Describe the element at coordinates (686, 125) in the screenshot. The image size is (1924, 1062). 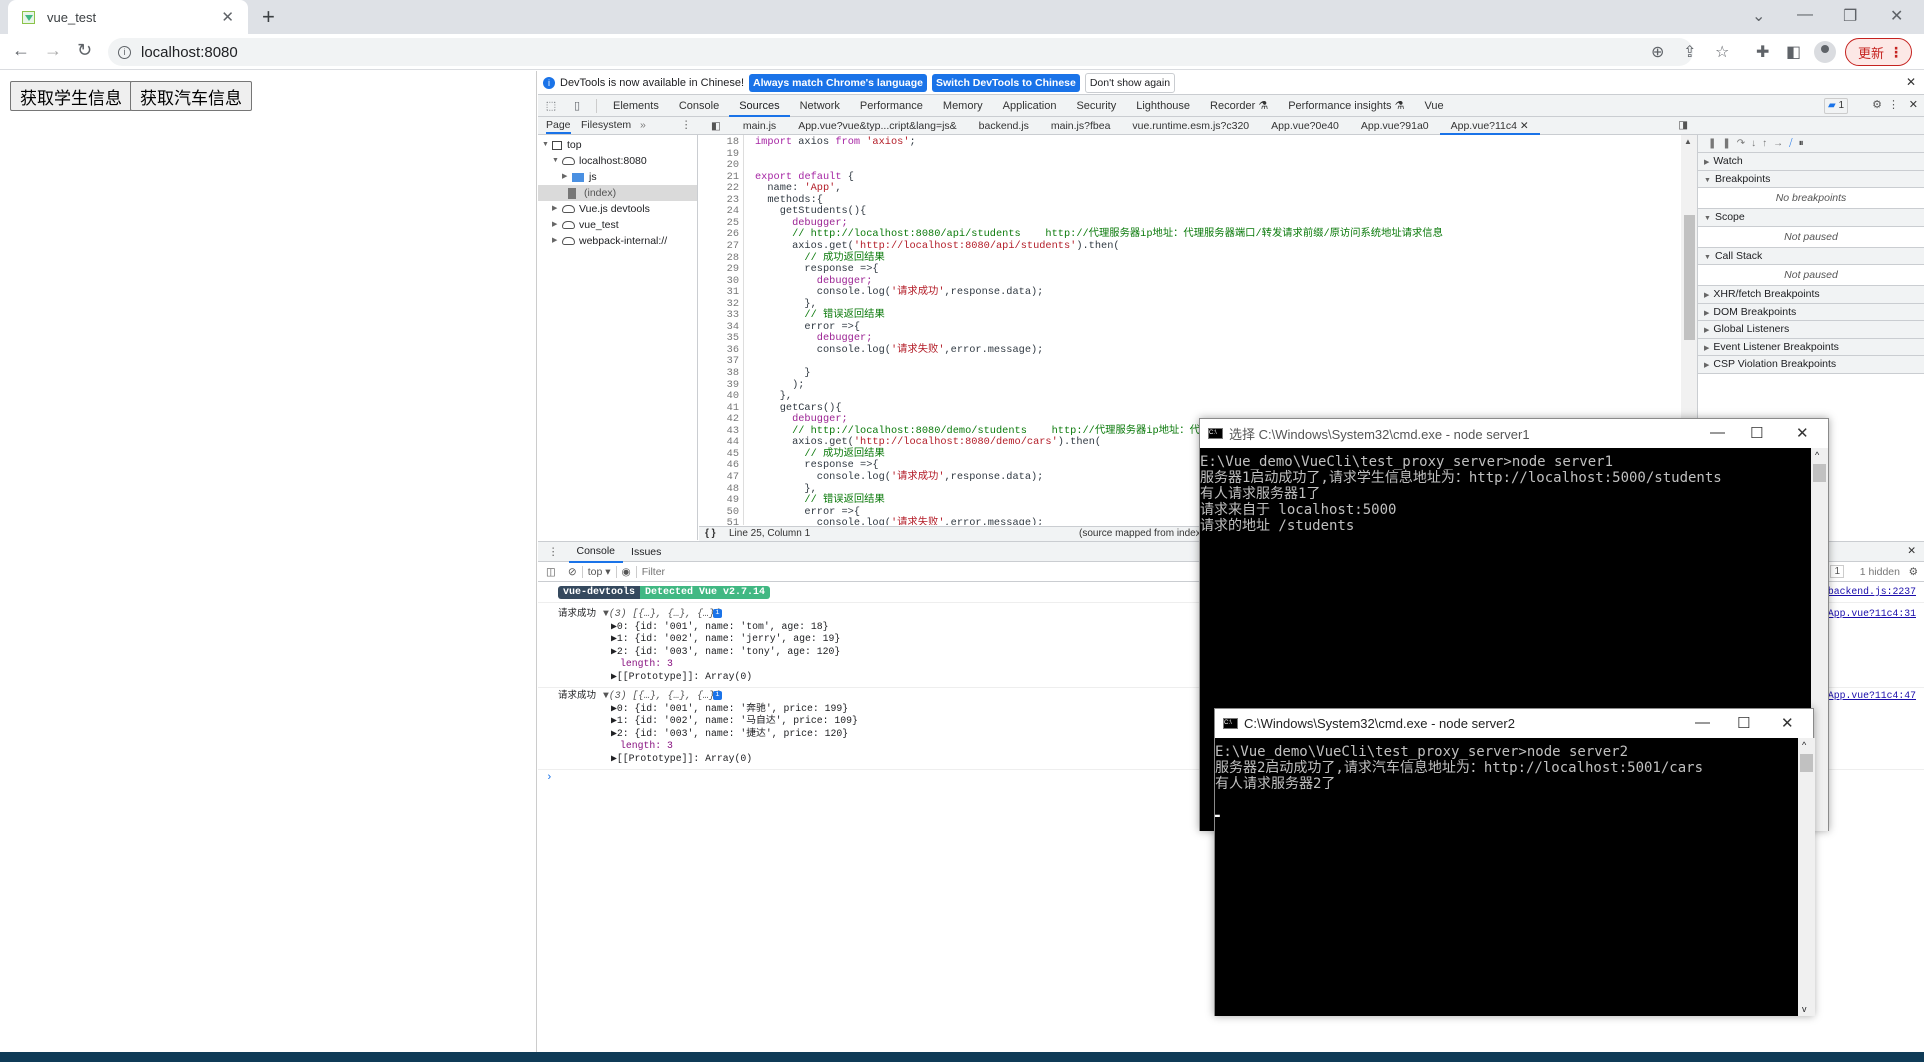
I see `nav-menu-icon: ⋮` at that location.